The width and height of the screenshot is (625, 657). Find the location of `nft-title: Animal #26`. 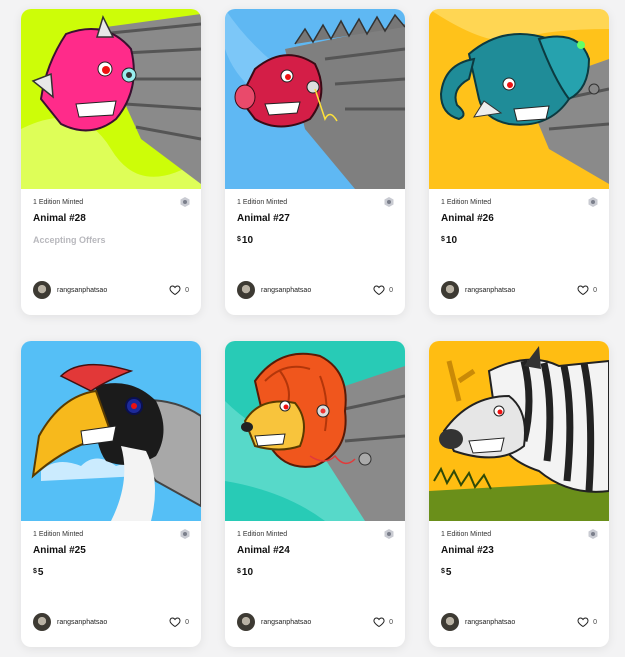

nft-title: Animal #26 is located at coordinates (467, 218).